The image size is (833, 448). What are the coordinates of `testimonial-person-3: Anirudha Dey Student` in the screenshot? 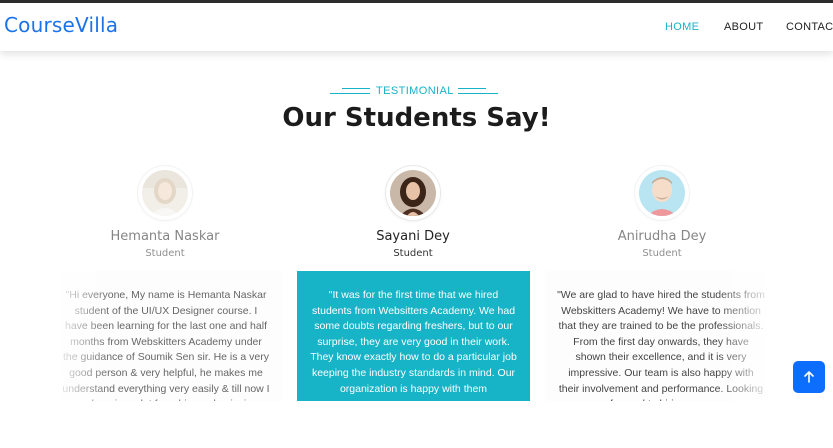 It's located at (662, 212).